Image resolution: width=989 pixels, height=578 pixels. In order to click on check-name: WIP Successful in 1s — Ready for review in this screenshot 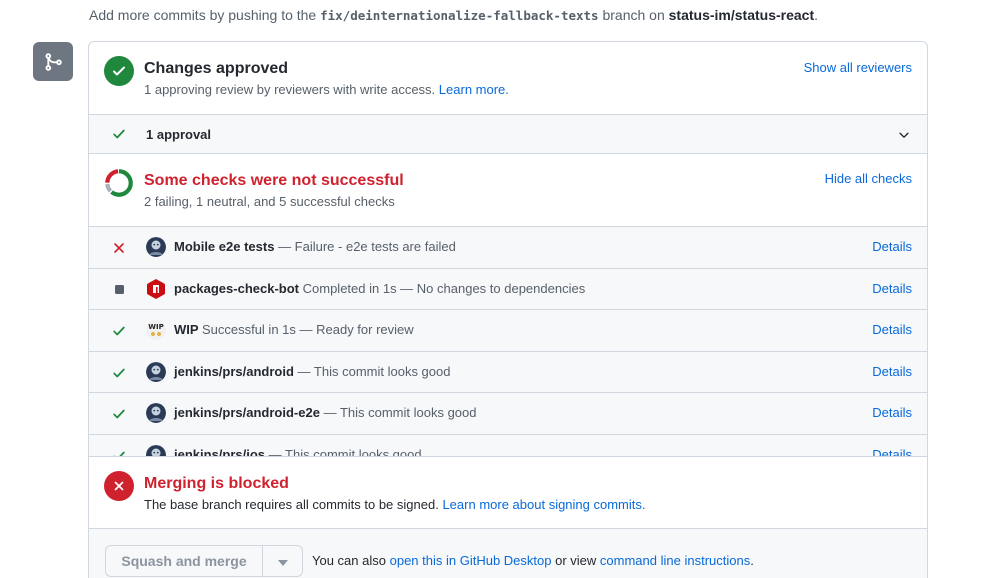, I will do `click(294, 329)`.